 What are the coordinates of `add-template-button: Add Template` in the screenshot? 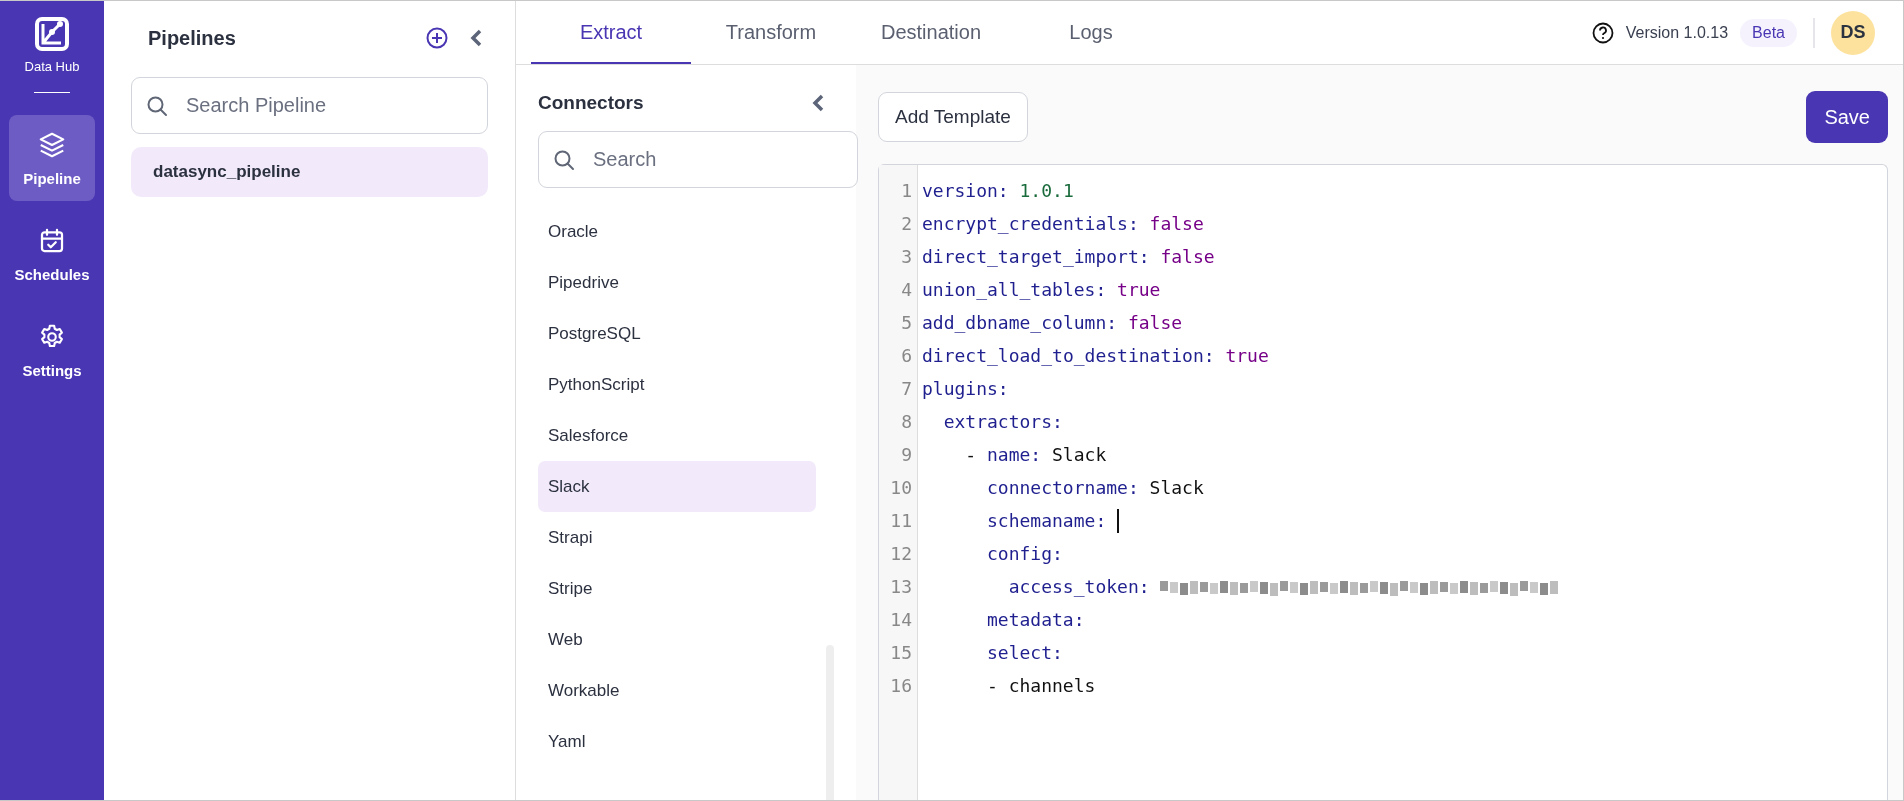 It's located at (953, 117).